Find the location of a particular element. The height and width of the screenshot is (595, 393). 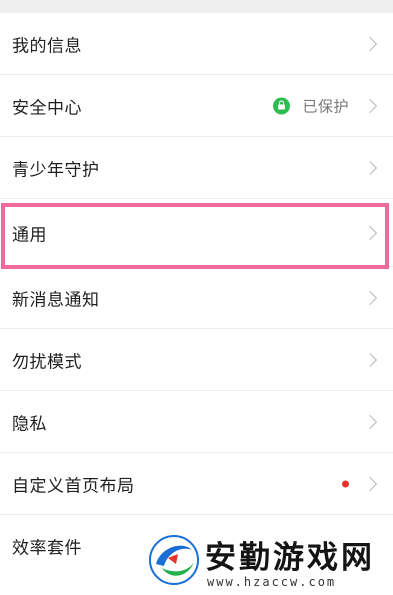

lock-icon is located at coordinates (282, 105).